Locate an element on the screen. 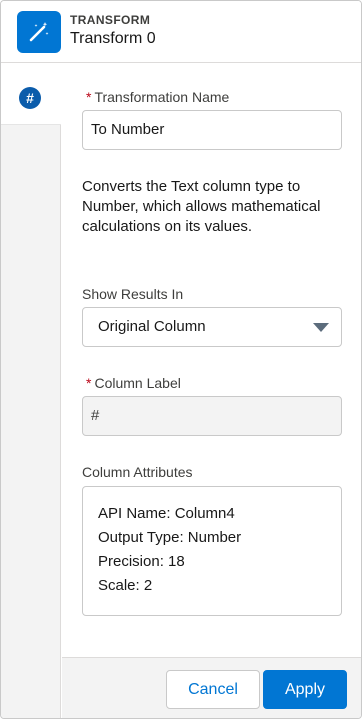 The width and height of the screenshot is (362, 719). transformation-name-label: * Transformation Name is located at coordinates (158, 97).